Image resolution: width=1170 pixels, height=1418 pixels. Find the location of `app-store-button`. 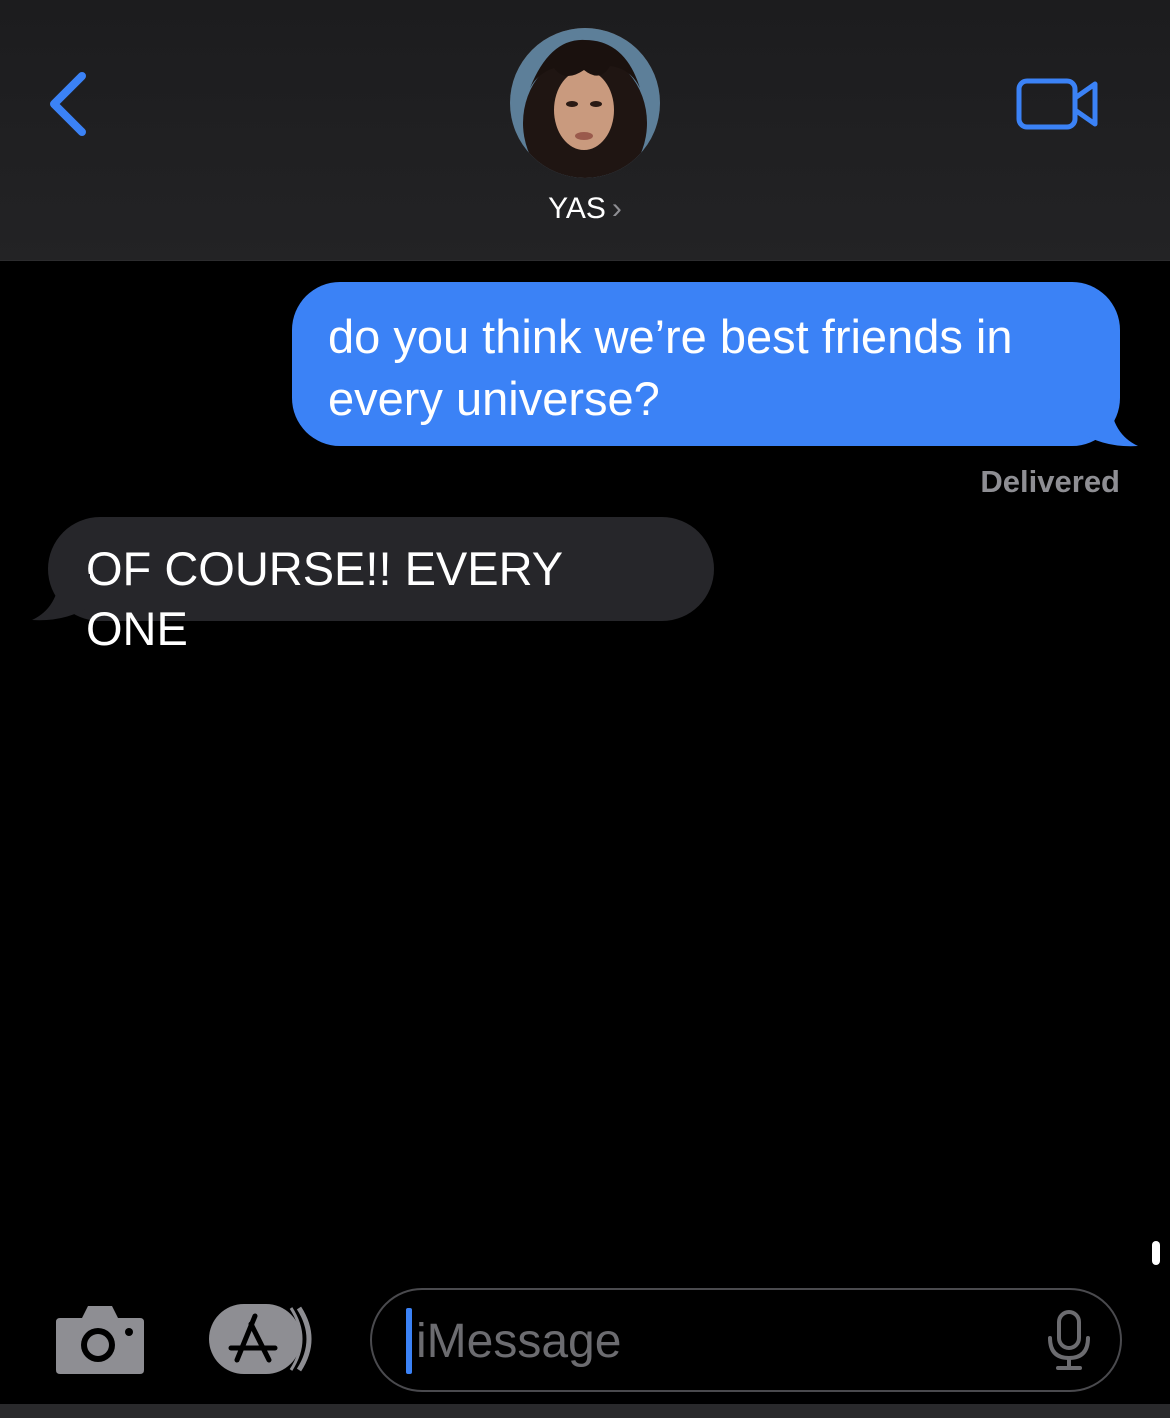

app-store-button is located at coordinates (264, 1339).